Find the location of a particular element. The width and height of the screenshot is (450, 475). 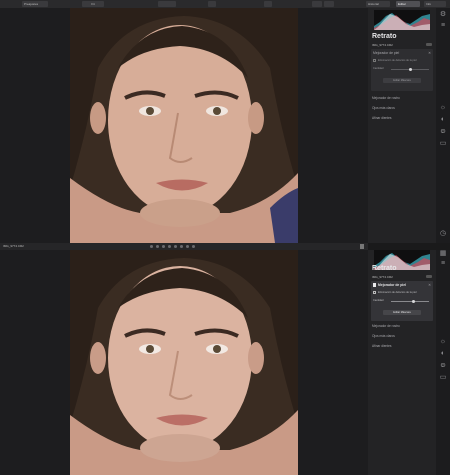

layers-icon: ≡ is located at coordinates (443, 26).